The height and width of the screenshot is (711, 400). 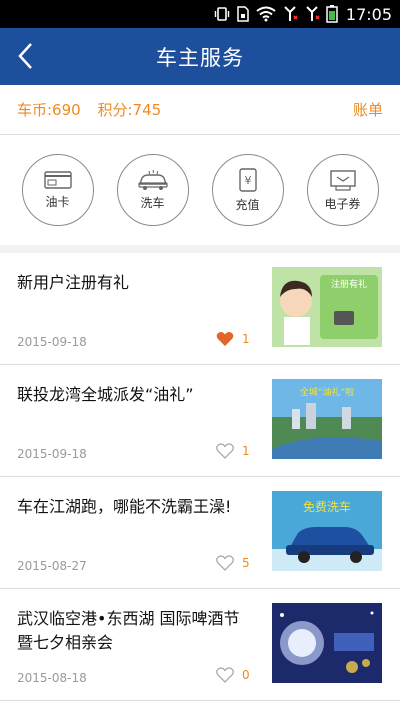 What do you see at coordinates (327, 643) in the screenshot?
I see `article-thumbnail` at bounding box center [327, 643].